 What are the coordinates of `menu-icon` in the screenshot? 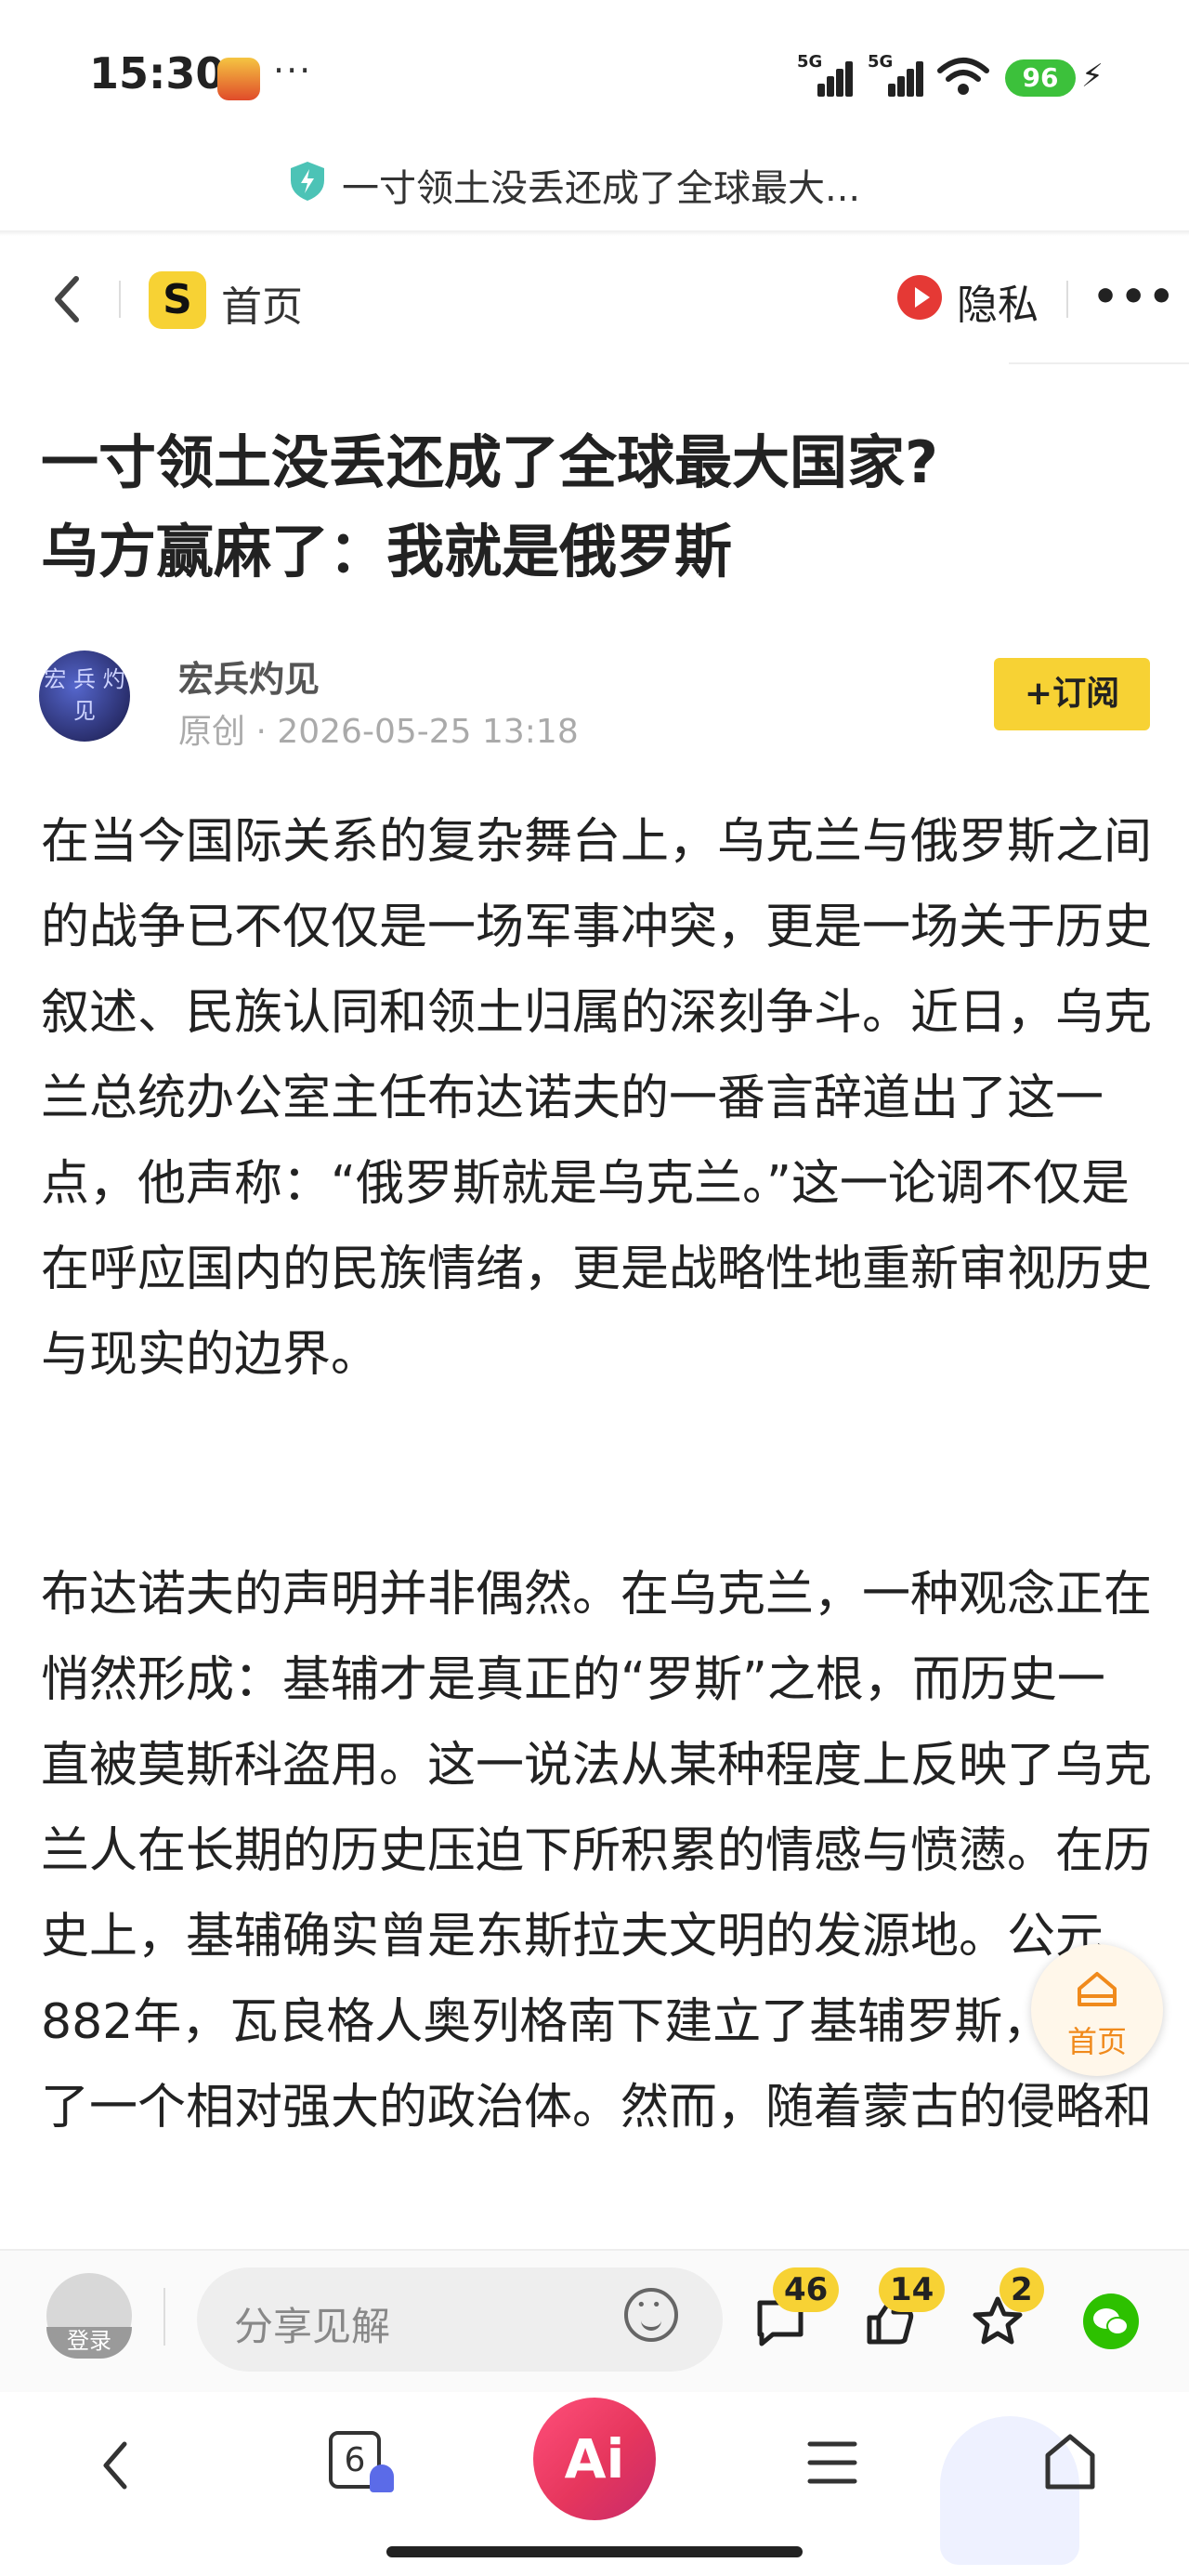 It's located at (832, 2462).